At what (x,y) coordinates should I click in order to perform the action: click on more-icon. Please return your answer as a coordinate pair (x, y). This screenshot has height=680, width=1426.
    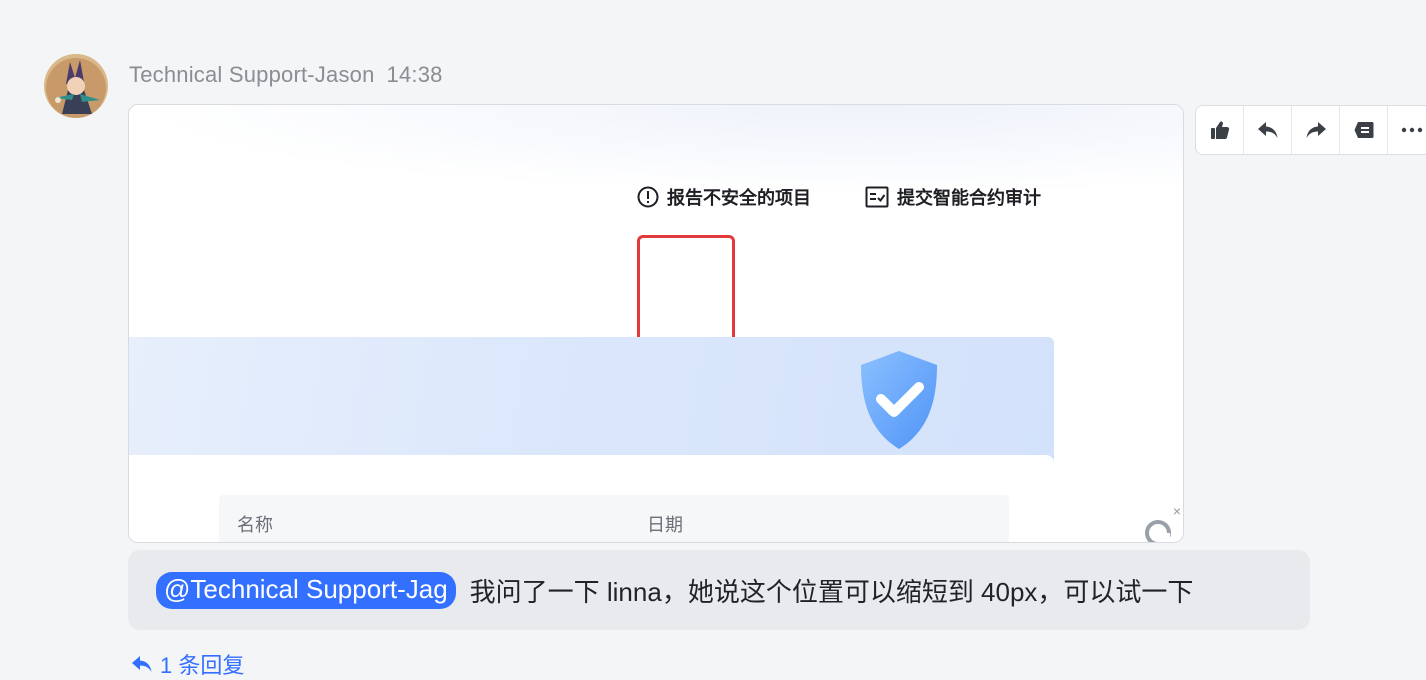
    Looking at the image, I should click on (1412, 130).